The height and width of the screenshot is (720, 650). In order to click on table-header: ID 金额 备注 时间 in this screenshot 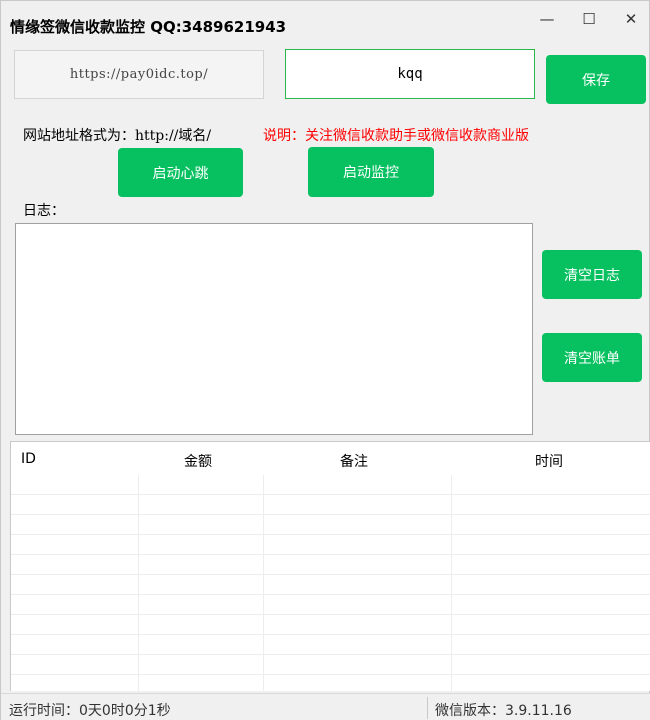, I will do `click(330, 458)`.